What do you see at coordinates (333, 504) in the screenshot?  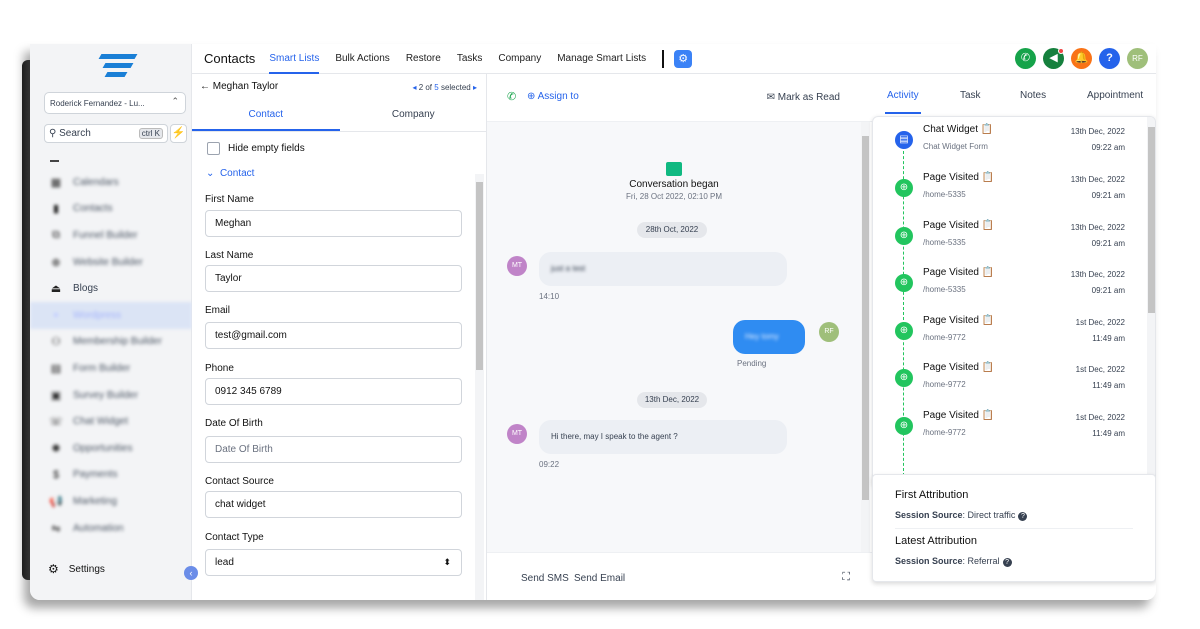 I see `contact-source-field: chat widget` at bounding box center [333, 504].